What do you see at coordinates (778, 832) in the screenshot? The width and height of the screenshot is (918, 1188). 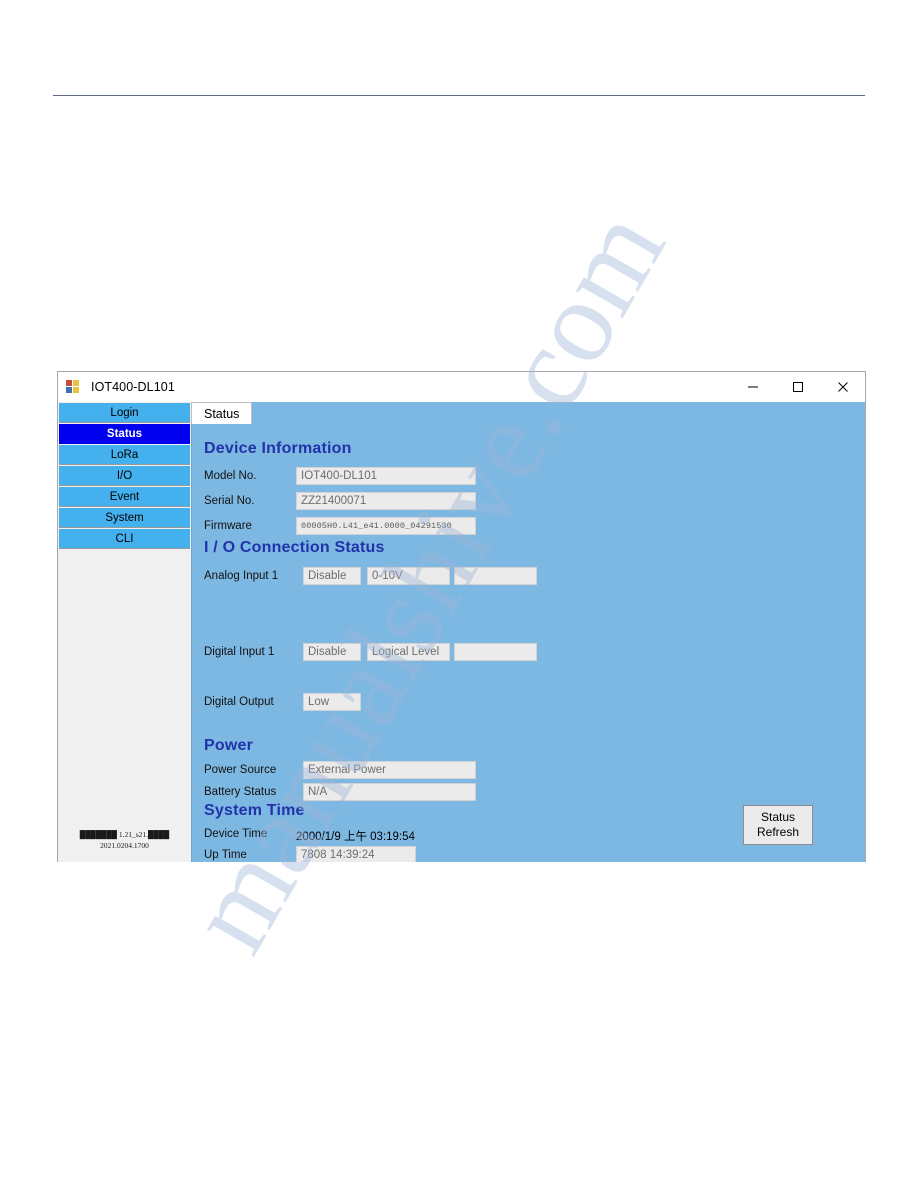 I see `status-refresh-line-2: Refresh` at bounding box center [778, 832].